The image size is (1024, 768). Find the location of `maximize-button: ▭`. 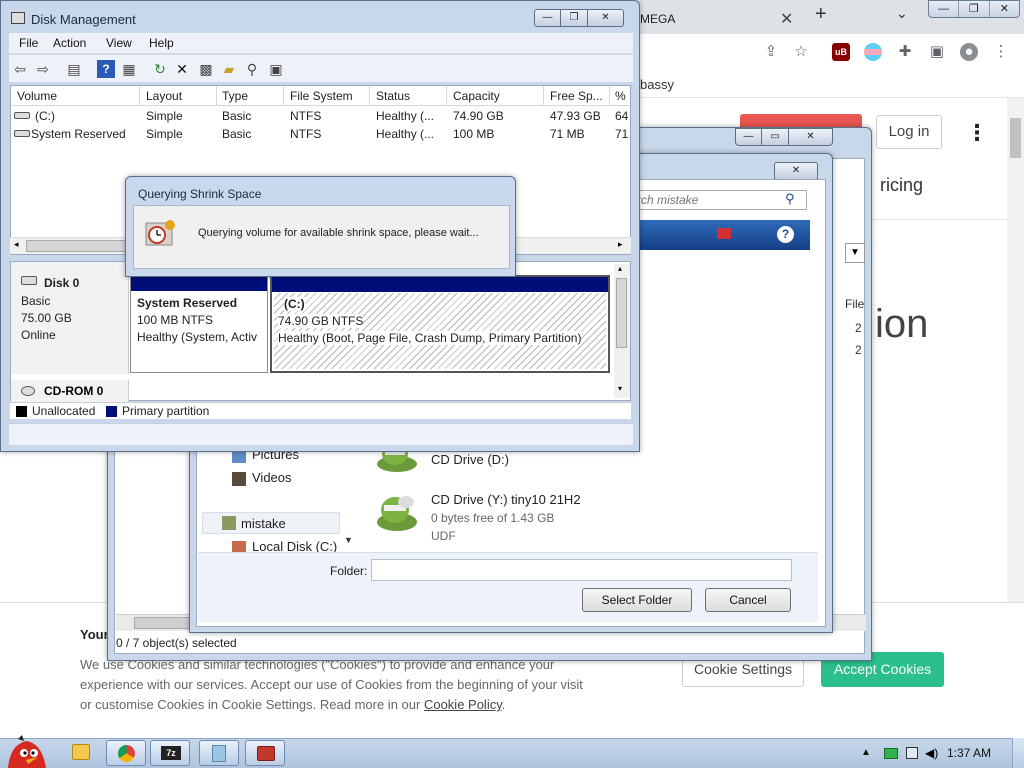

maximize-button: ▭ is located at coordinates (775, 137).